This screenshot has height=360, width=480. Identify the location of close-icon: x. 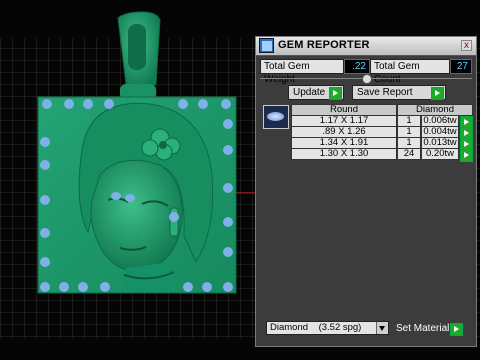
(466, 45).